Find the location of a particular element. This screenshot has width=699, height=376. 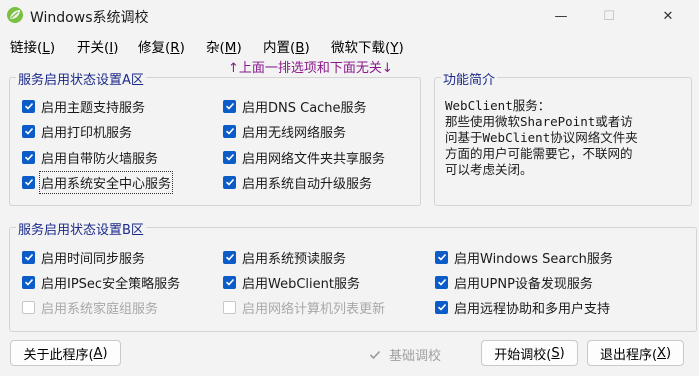

start-tune-button: 开始调校(S) is located at coordinates (529, 353).